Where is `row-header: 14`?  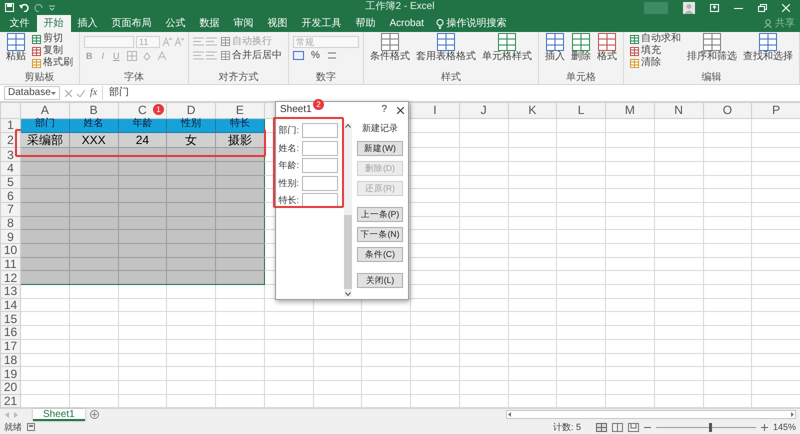 row-header: 14 is located at coordinates (10, 305).